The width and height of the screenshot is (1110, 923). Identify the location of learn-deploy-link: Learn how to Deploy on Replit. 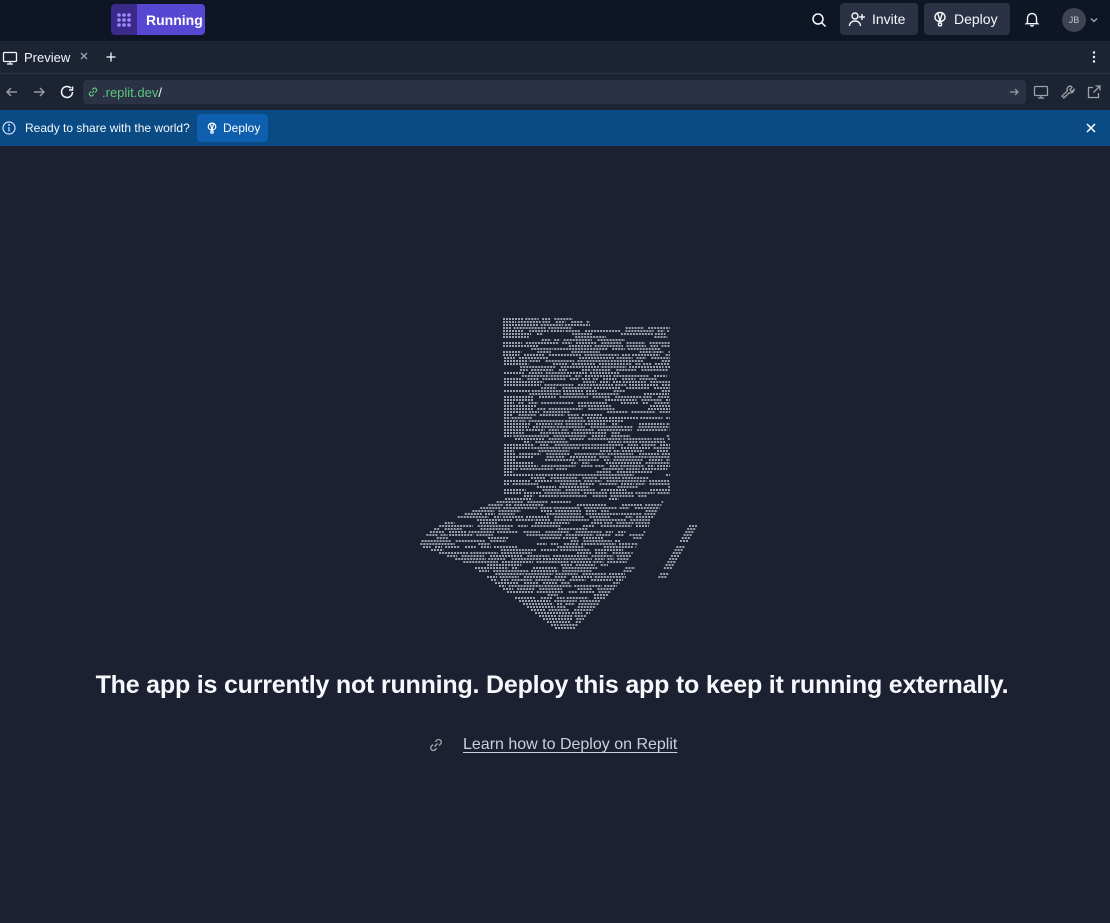
(552, 745).